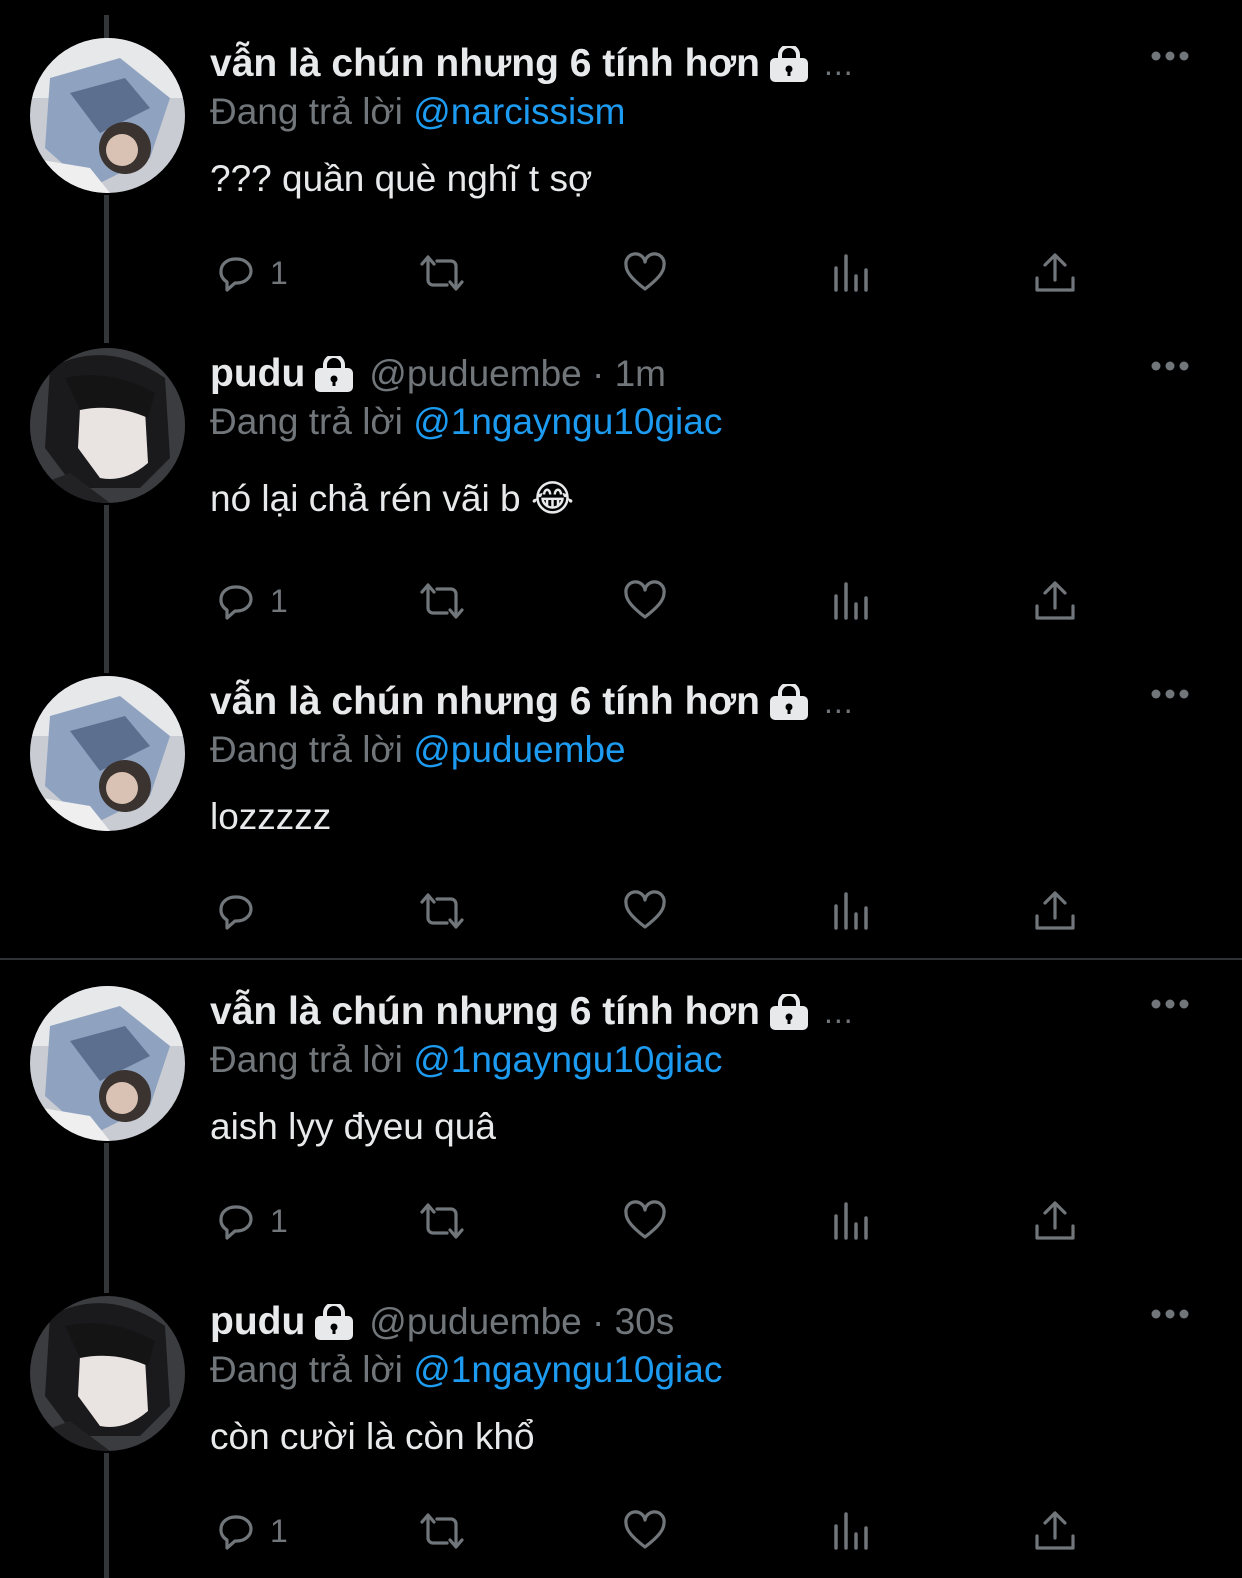  I want to click on reply-button, so click(241, 911).